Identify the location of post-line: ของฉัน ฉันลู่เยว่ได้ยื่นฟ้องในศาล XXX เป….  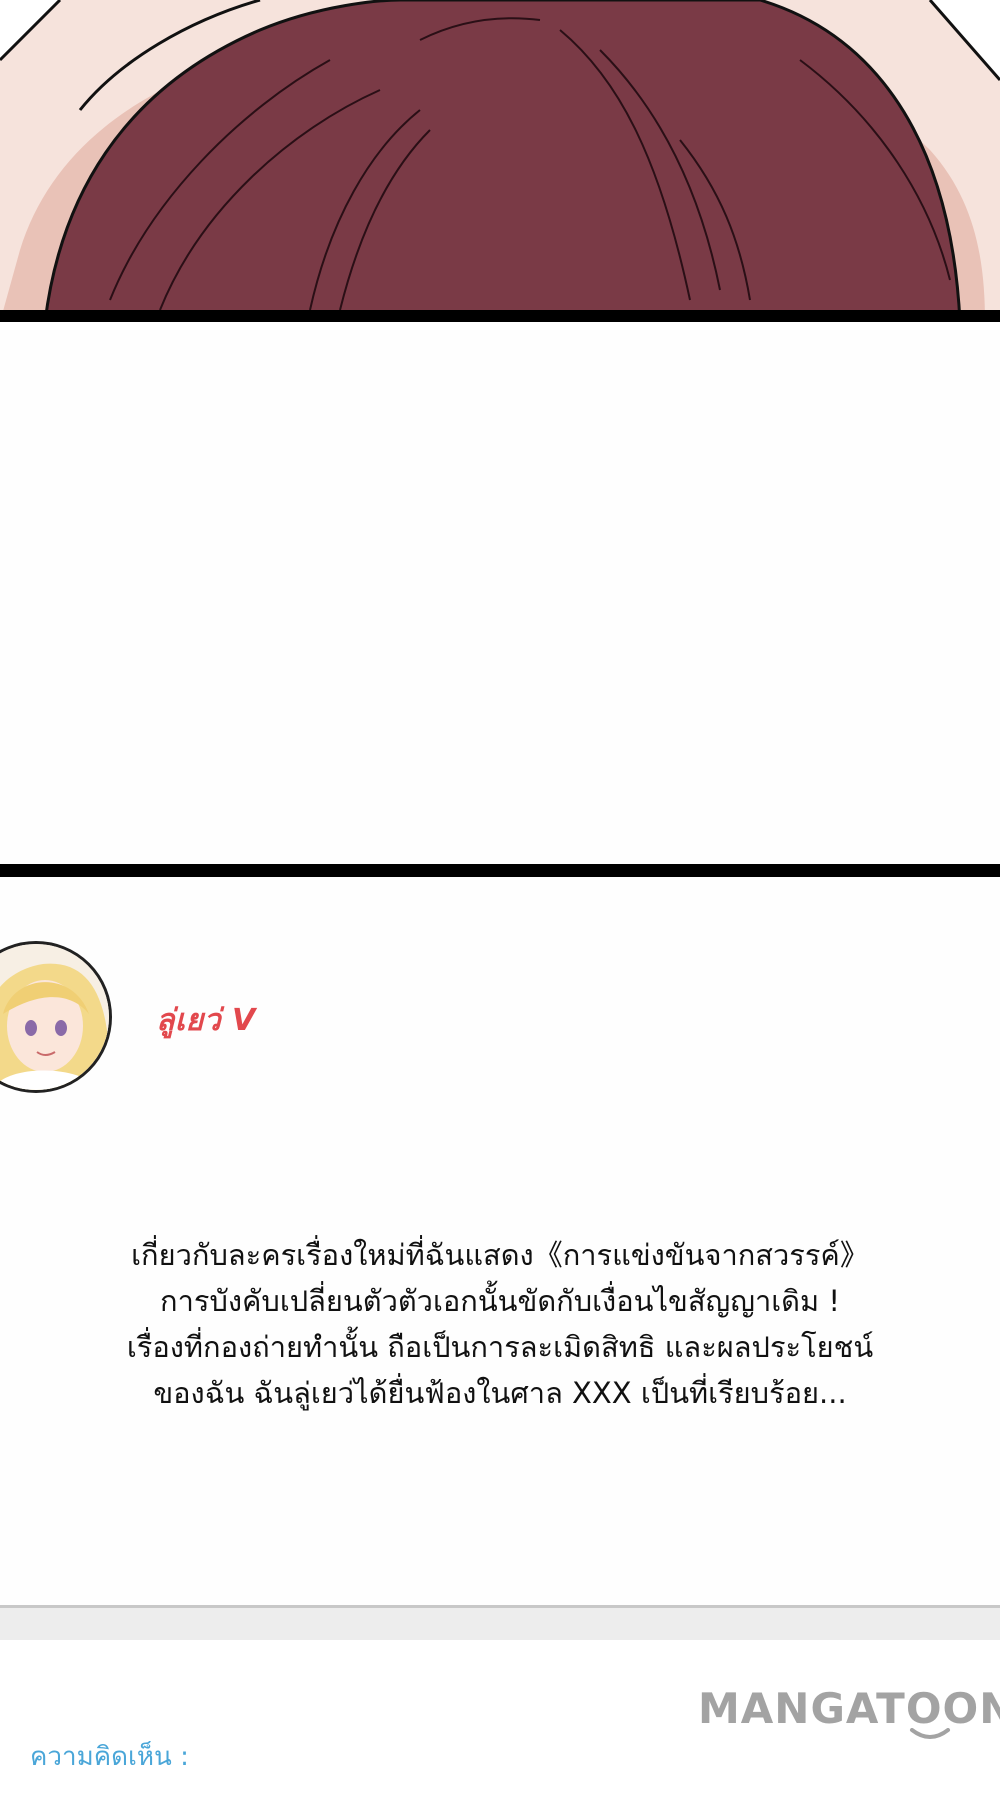
(500, 1393).